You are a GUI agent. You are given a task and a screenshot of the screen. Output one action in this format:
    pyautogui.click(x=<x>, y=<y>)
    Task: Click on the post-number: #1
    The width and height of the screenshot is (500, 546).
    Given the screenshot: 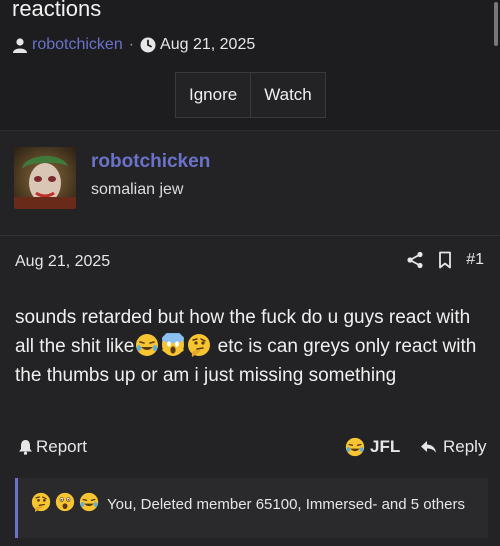 What is the action you would take?
    pyautogui.click(x=475, y=260)
    